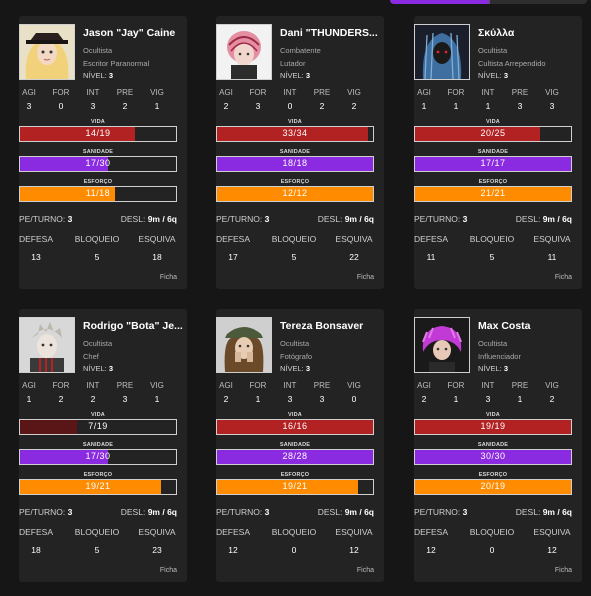 The image size is (591, 596). I want to click on esforco-bar: 11/18, so click(98, 194).